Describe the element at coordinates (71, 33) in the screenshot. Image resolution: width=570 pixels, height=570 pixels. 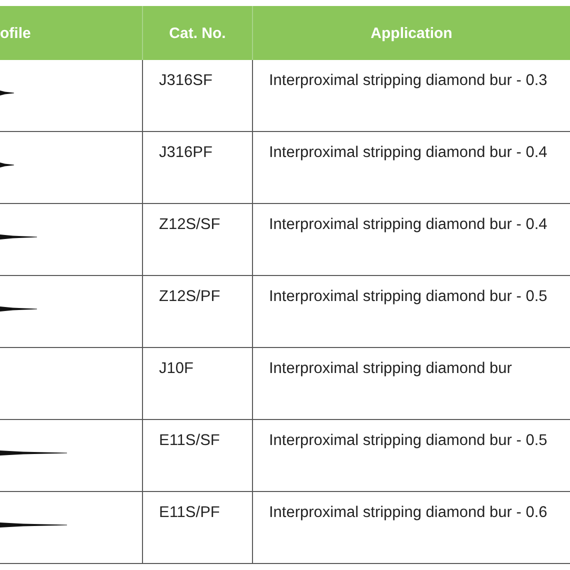
I see `column-header: ofile` at that location.